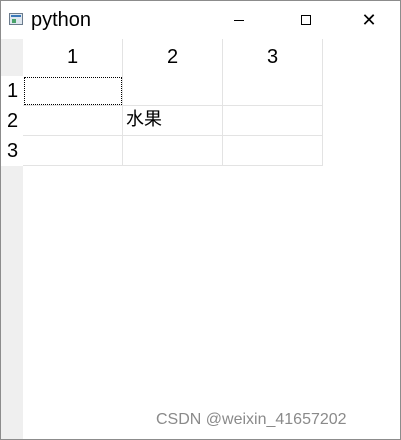  I want to click on row-header-1: 1, so click(12, 91).